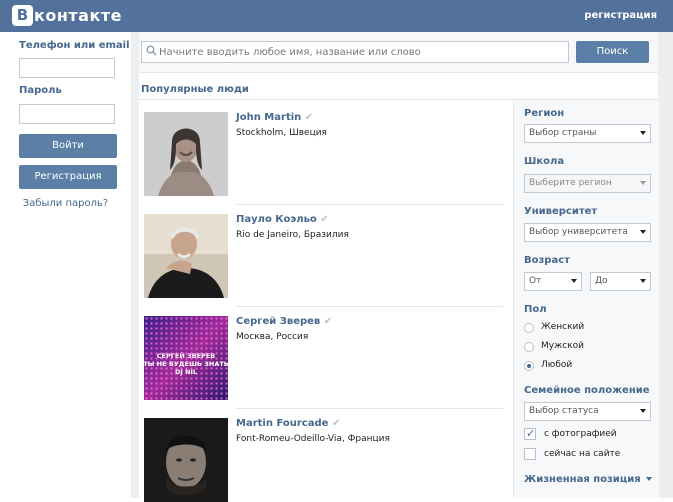  I want to click on marital-select: Выбор статуса, so click(587, 411).